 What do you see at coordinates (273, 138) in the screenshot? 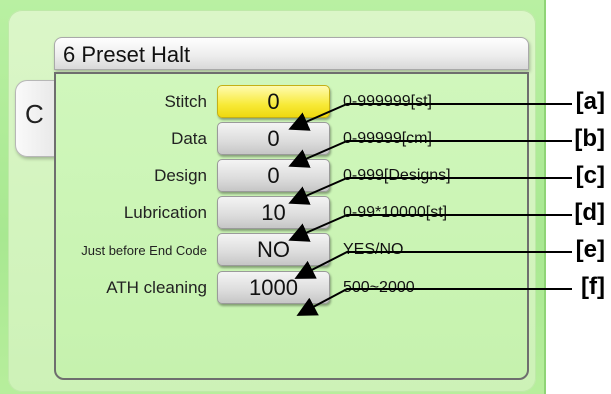
I see `data-value-button: 0` at bounding box center [273, 138].